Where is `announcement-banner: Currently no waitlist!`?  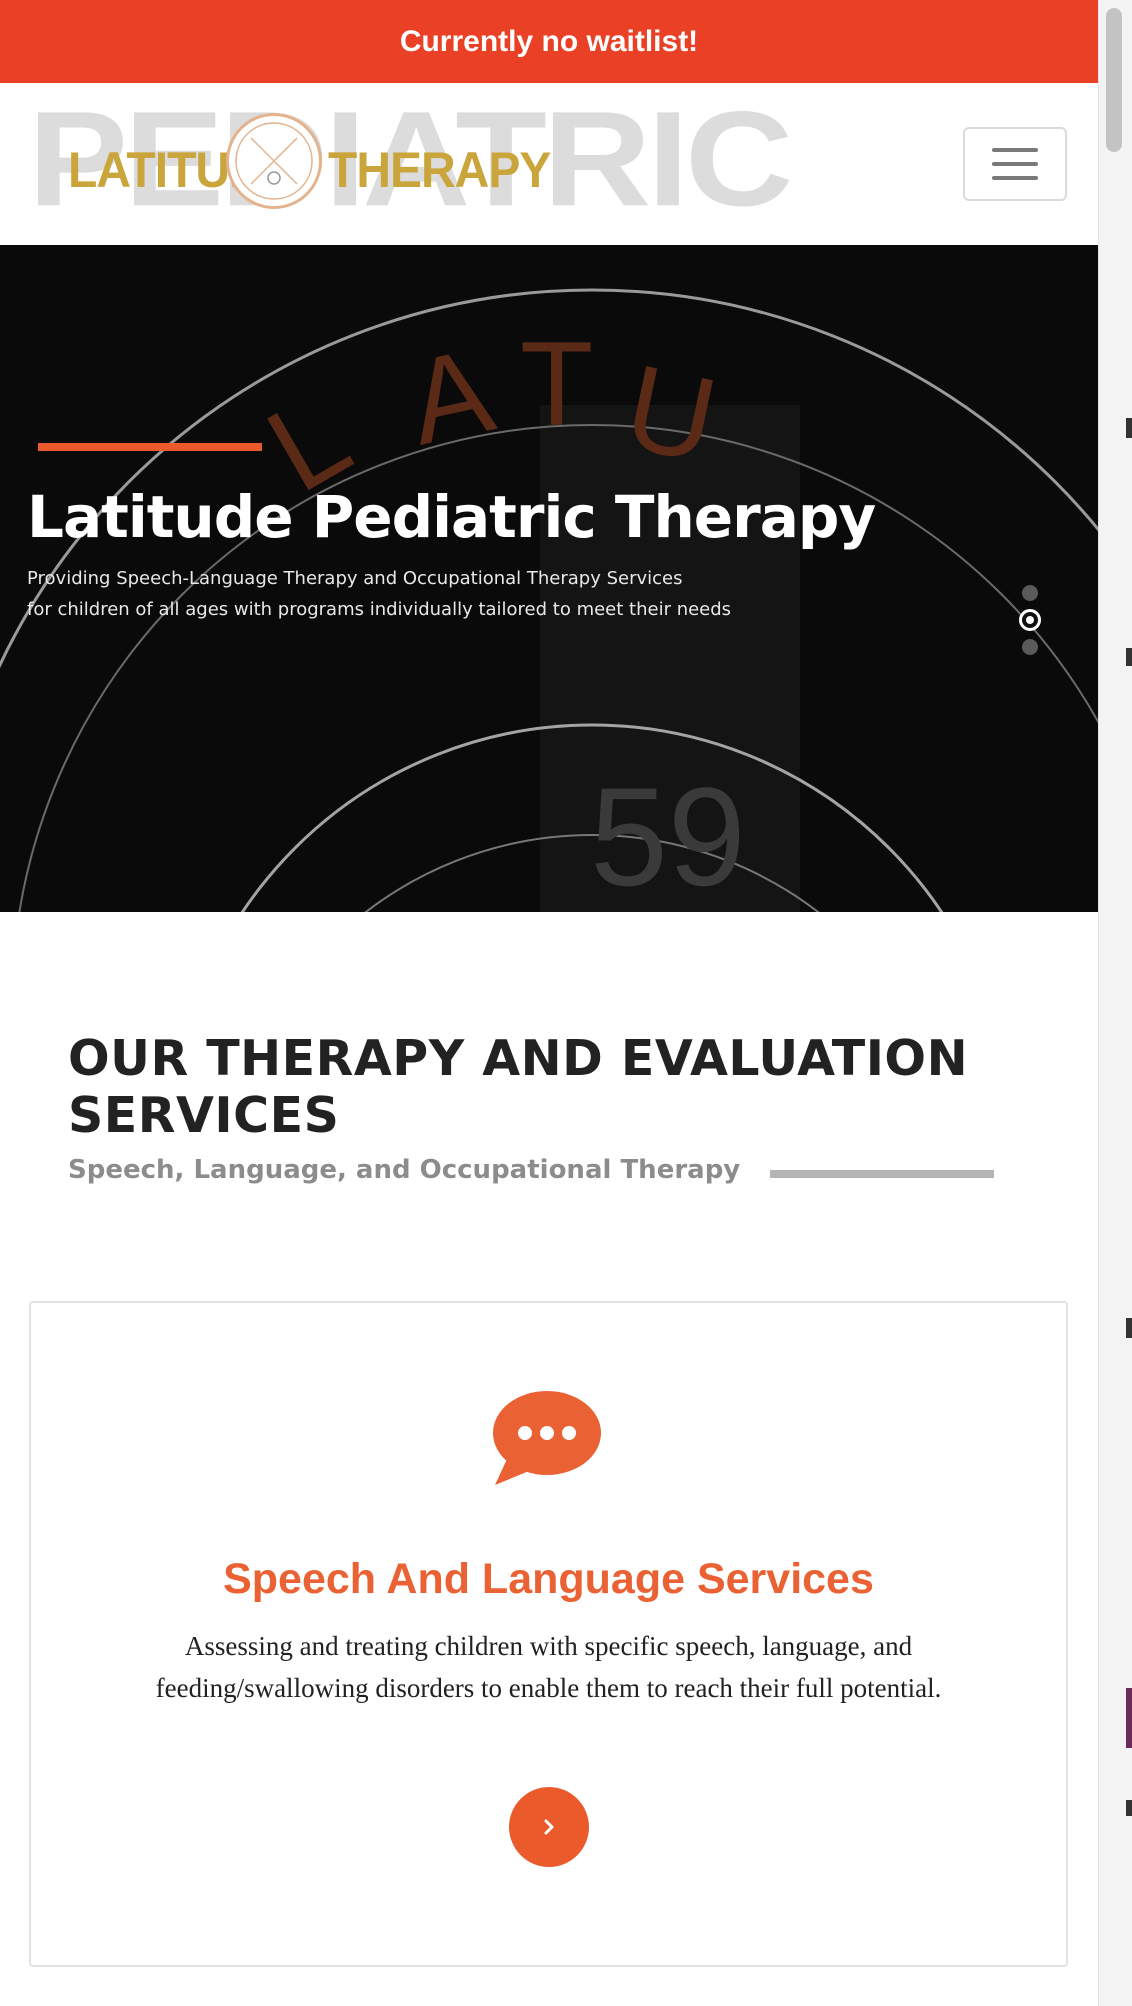
announcement-banner: Currently no waitlist! is located at coordinates (549, 41).